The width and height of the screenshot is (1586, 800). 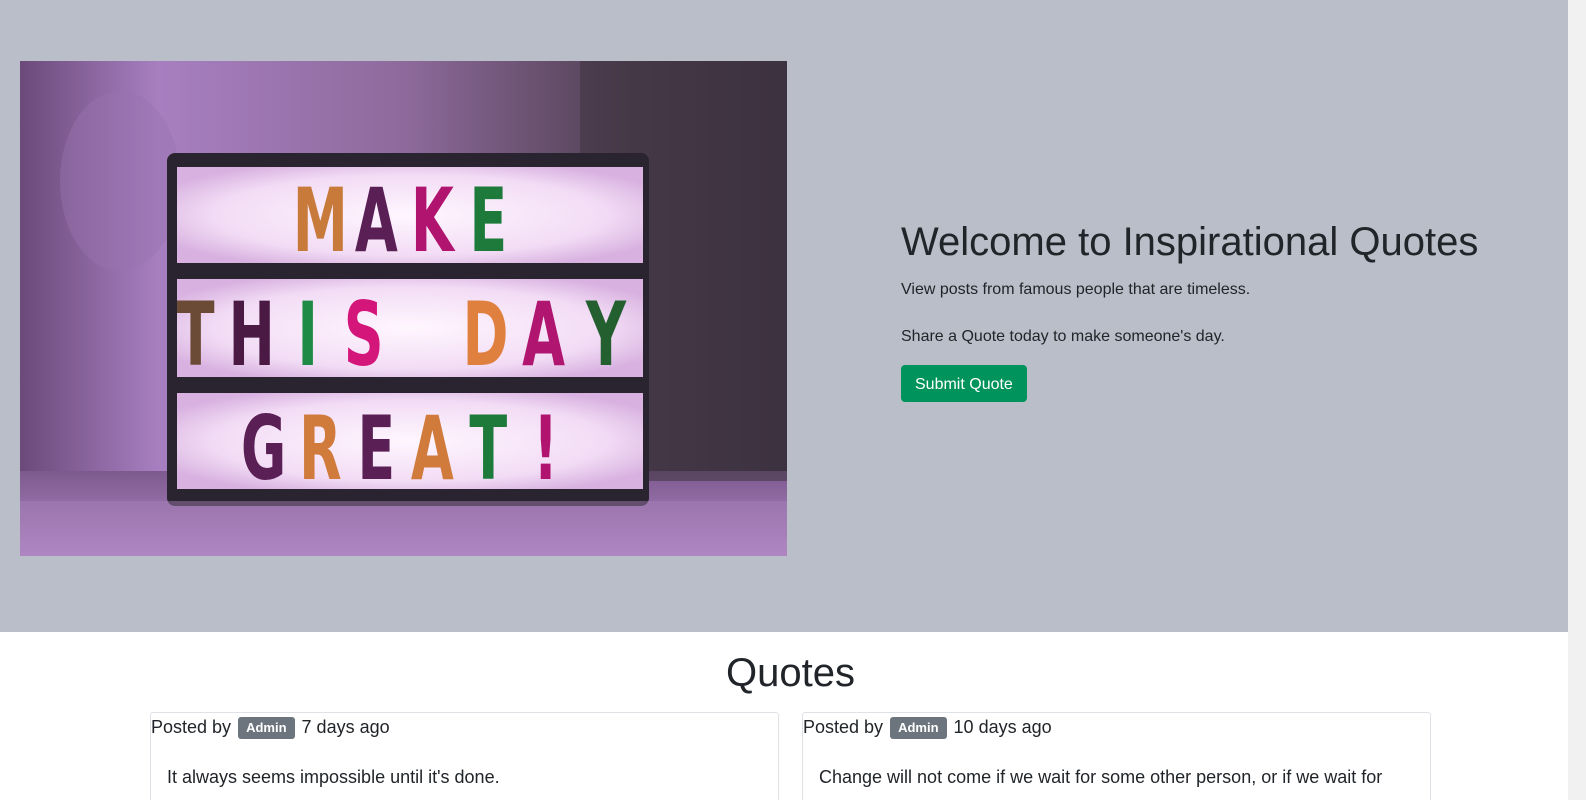 I want to click on quote-card-header: Posted by Admin 7 days ago, so click(x=270, y=727).